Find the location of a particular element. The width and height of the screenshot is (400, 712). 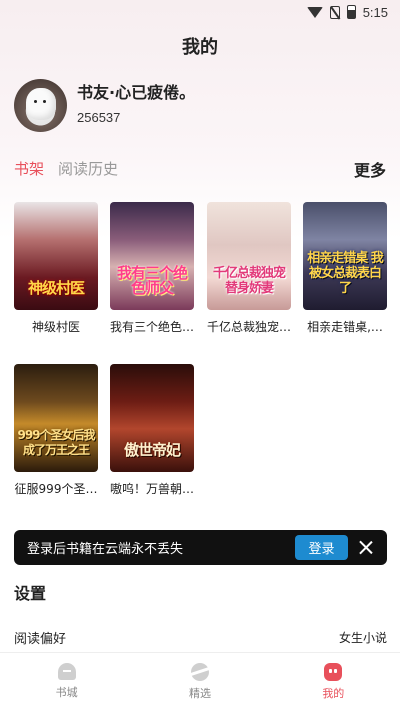

book-cover: 神级村医 is located at coordinates (56, 256).